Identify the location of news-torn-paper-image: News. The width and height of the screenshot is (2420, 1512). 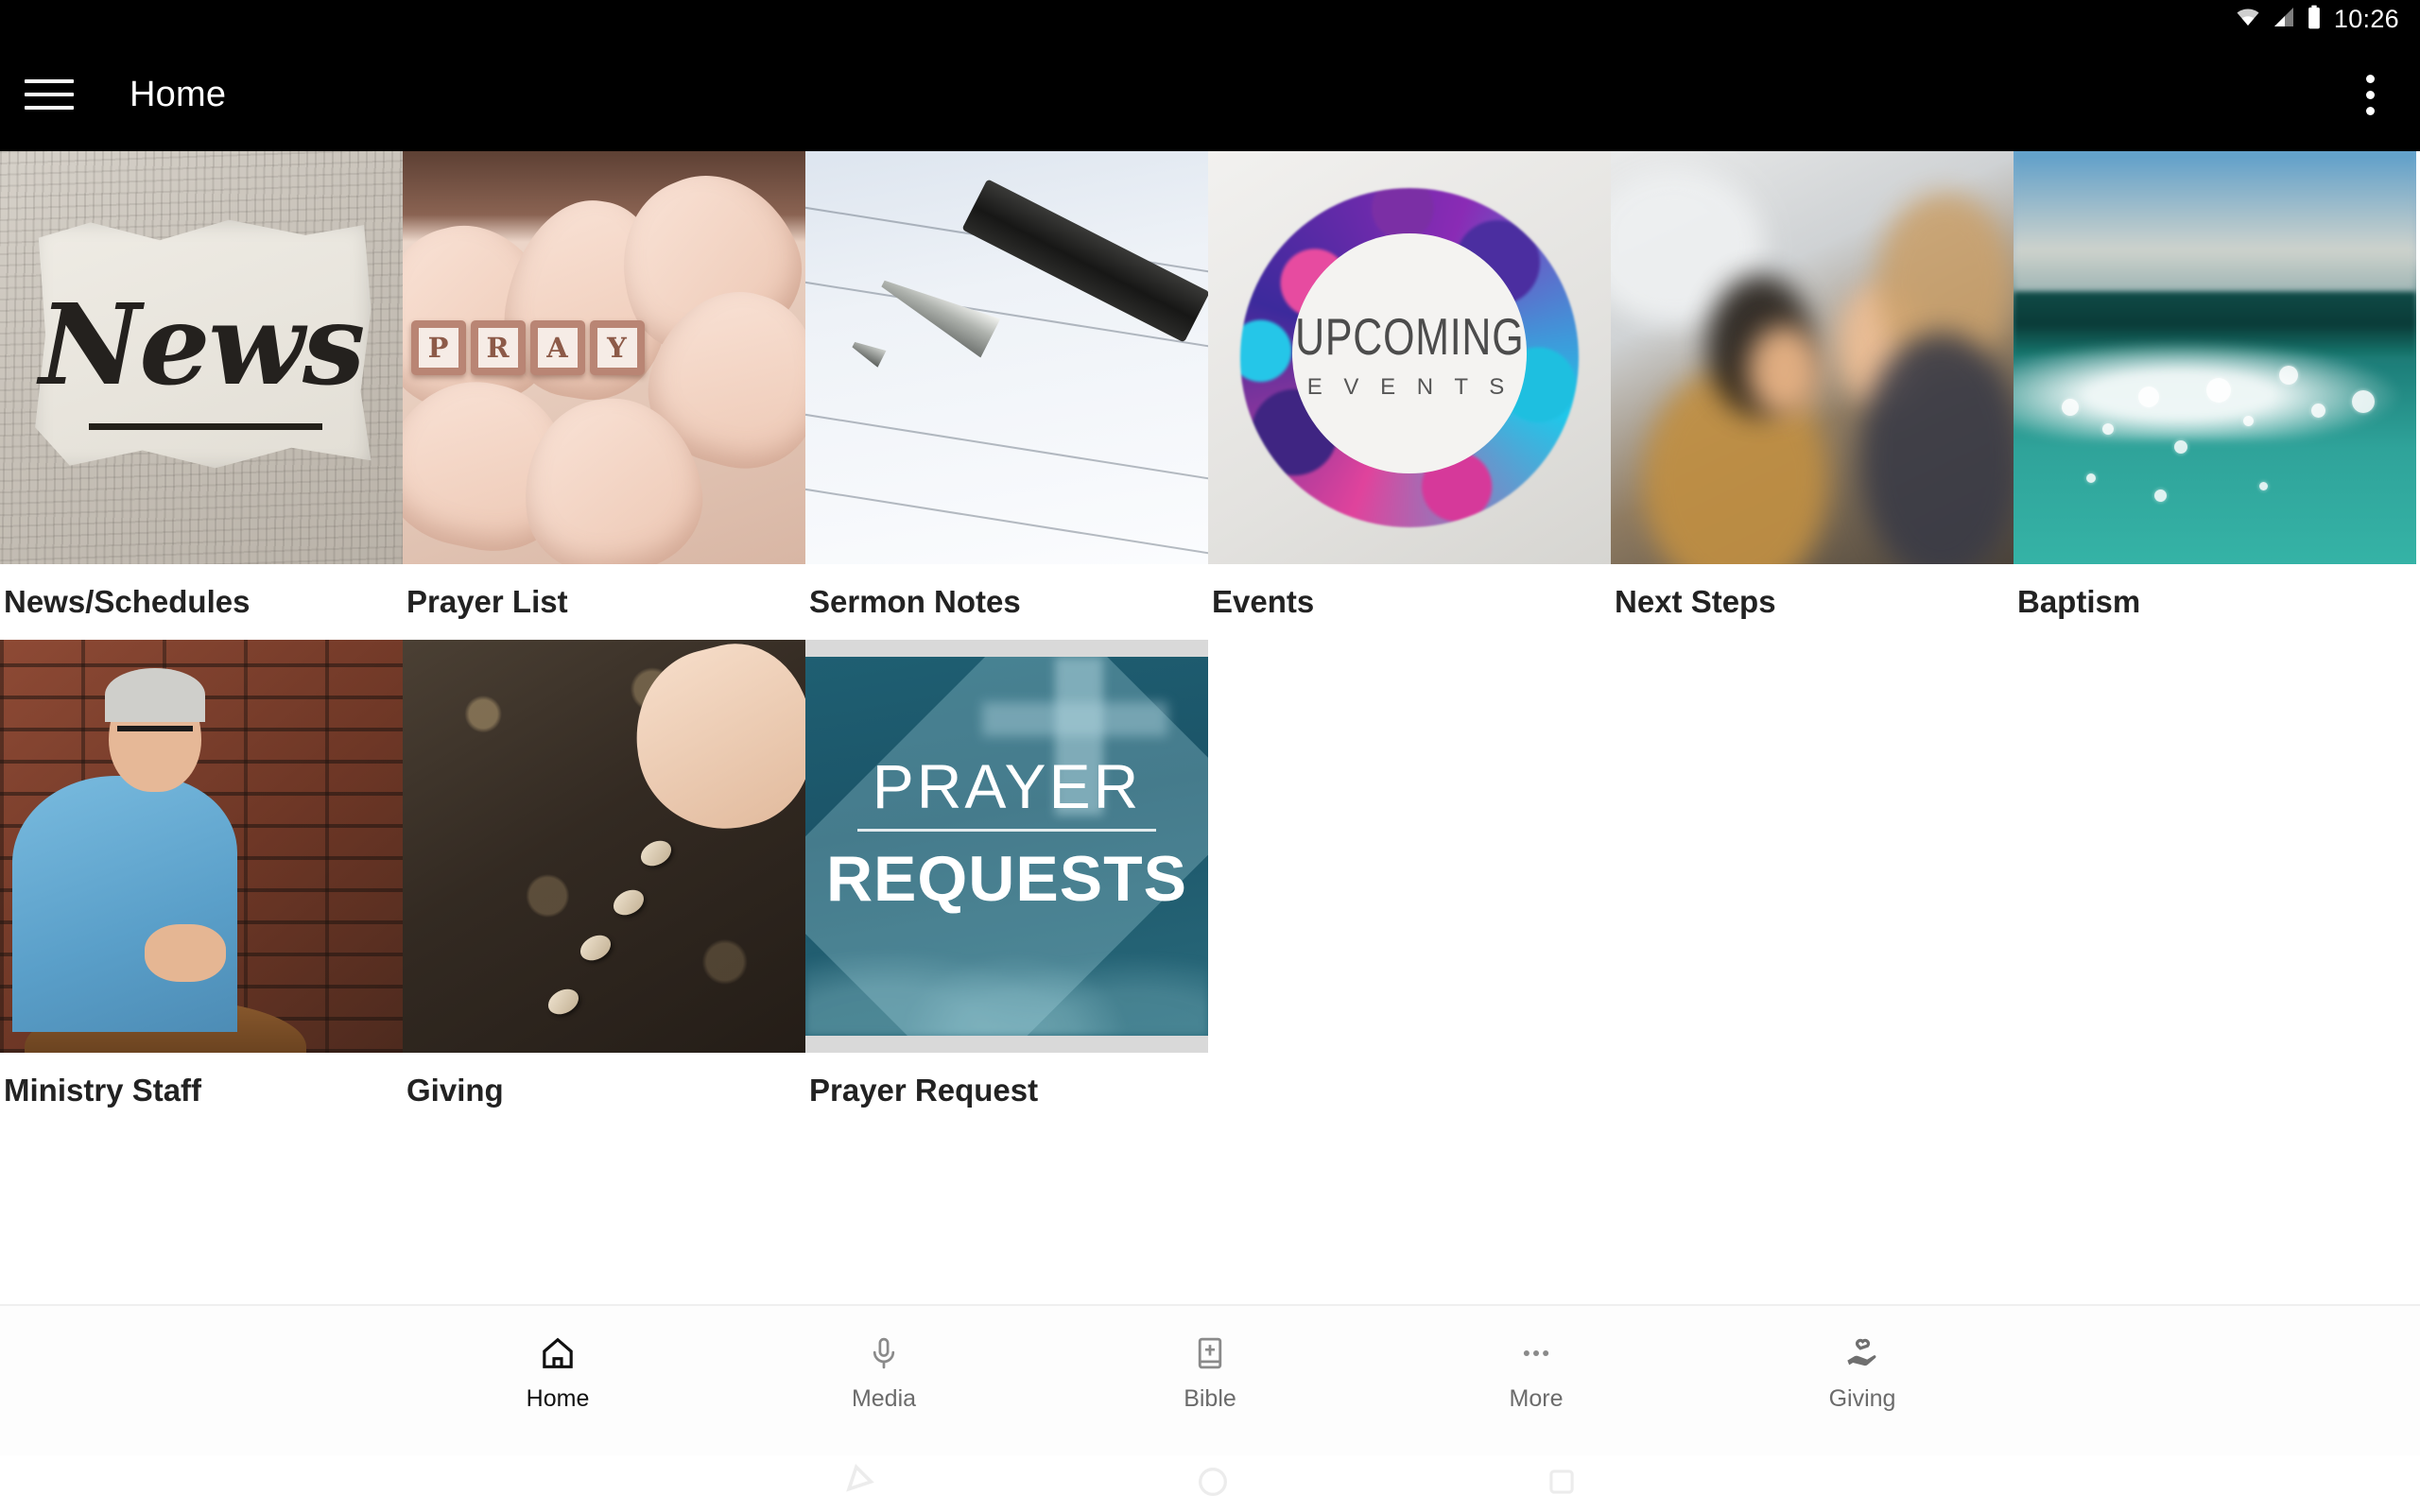
(201, 357).